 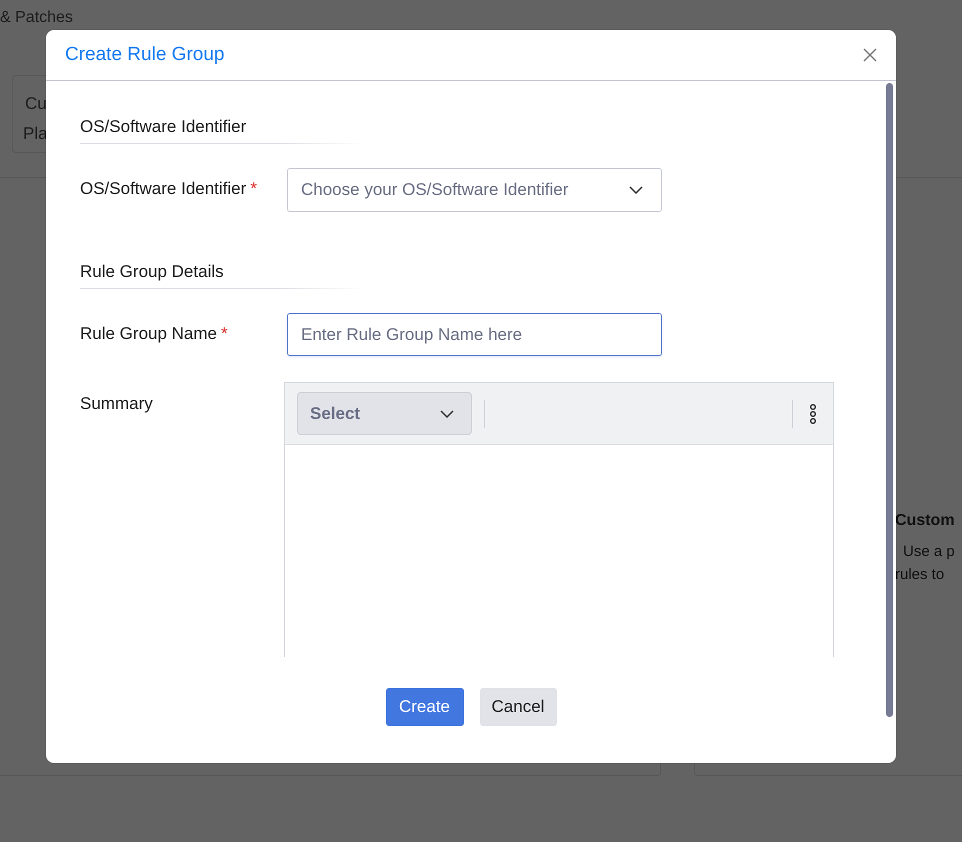 What do you see at coordinates (518, 707) in the screenshot?
I see `cancel-button: Cancel` at bounding box center [518, 707].